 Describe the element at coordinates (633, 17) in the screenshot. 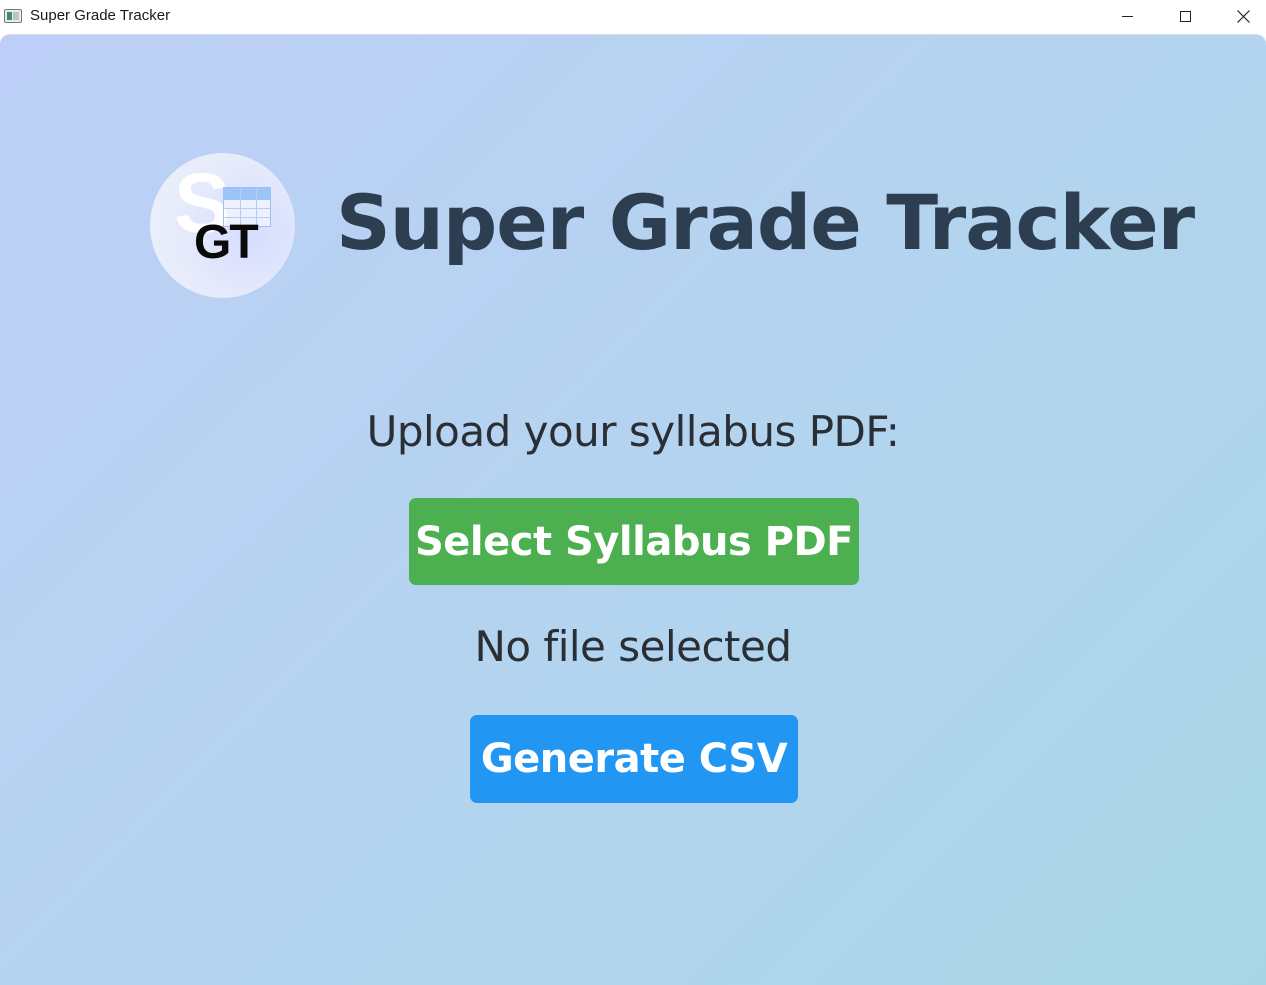

I see `title-bar: Super Grade Tracker` at that location.